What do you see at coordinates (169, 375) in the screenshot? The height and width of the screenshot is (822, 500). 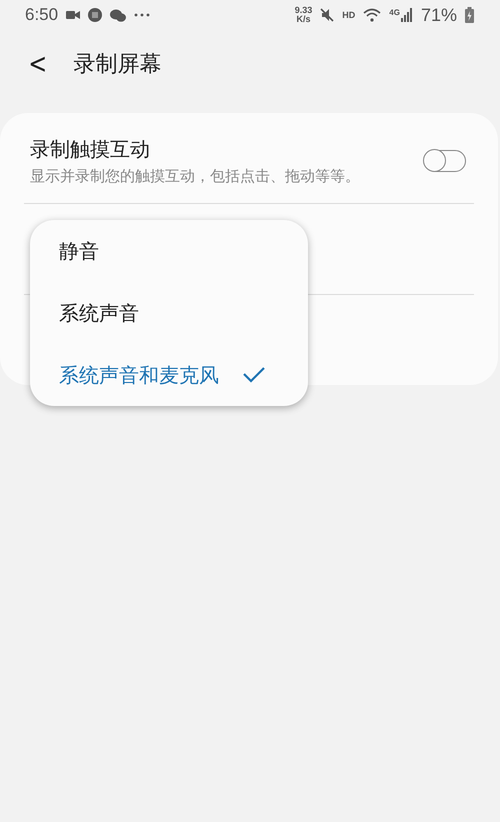 I see `menu-option: 系统声音和麦克风` at bounding box center [169, 375].